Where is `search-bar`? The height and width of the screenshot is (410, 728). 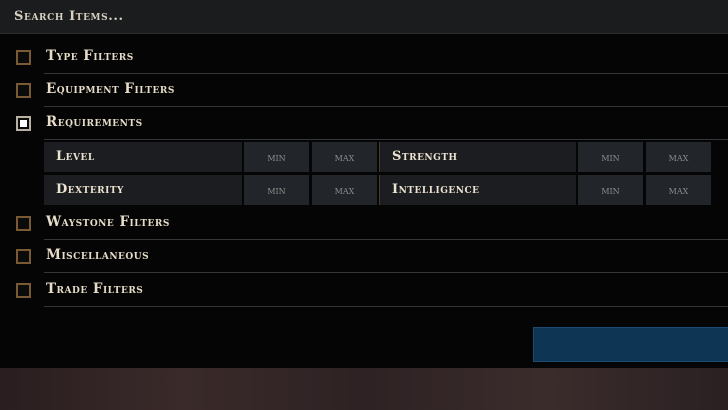
search-bar is located at coordinates (364, 17).